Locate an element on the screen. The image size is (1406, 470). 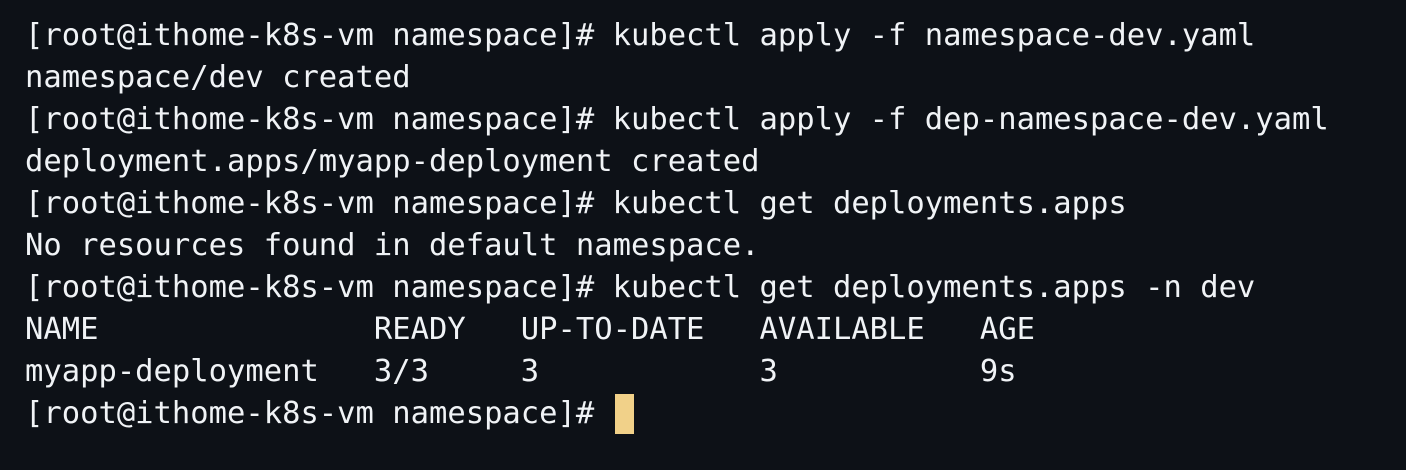
table-header-row: NAME READY UP-TO-DATE AVAILABLE AGE is located at coordinates (715, 330).